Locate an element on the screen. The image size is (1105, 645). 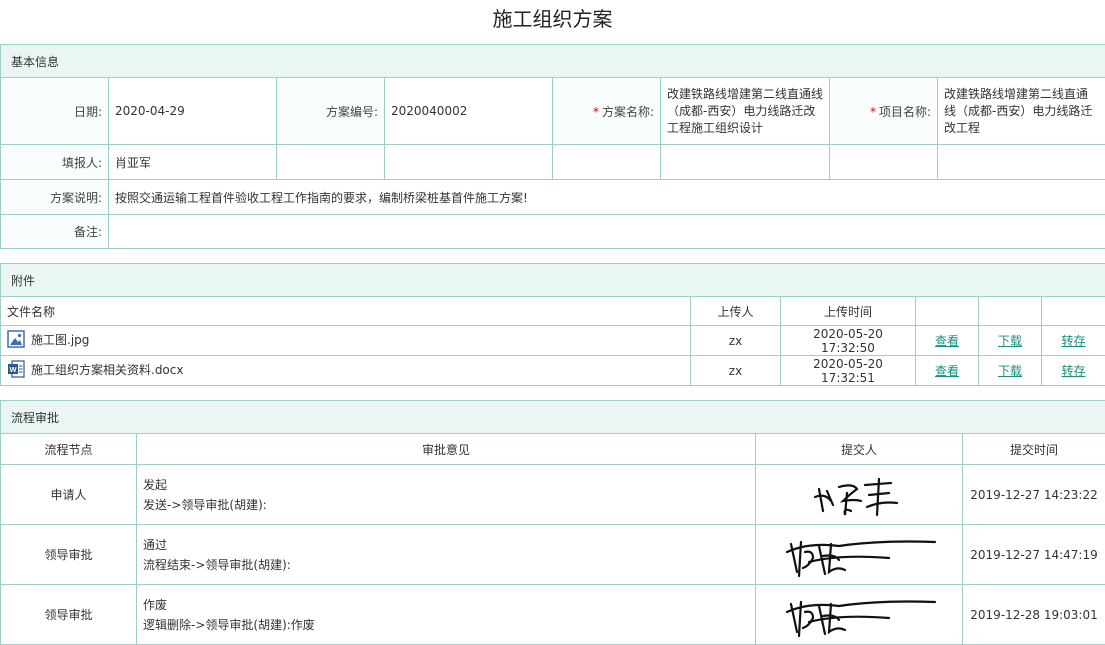
section-title-basic: 基本信息 is located at coordinates (553, 61).